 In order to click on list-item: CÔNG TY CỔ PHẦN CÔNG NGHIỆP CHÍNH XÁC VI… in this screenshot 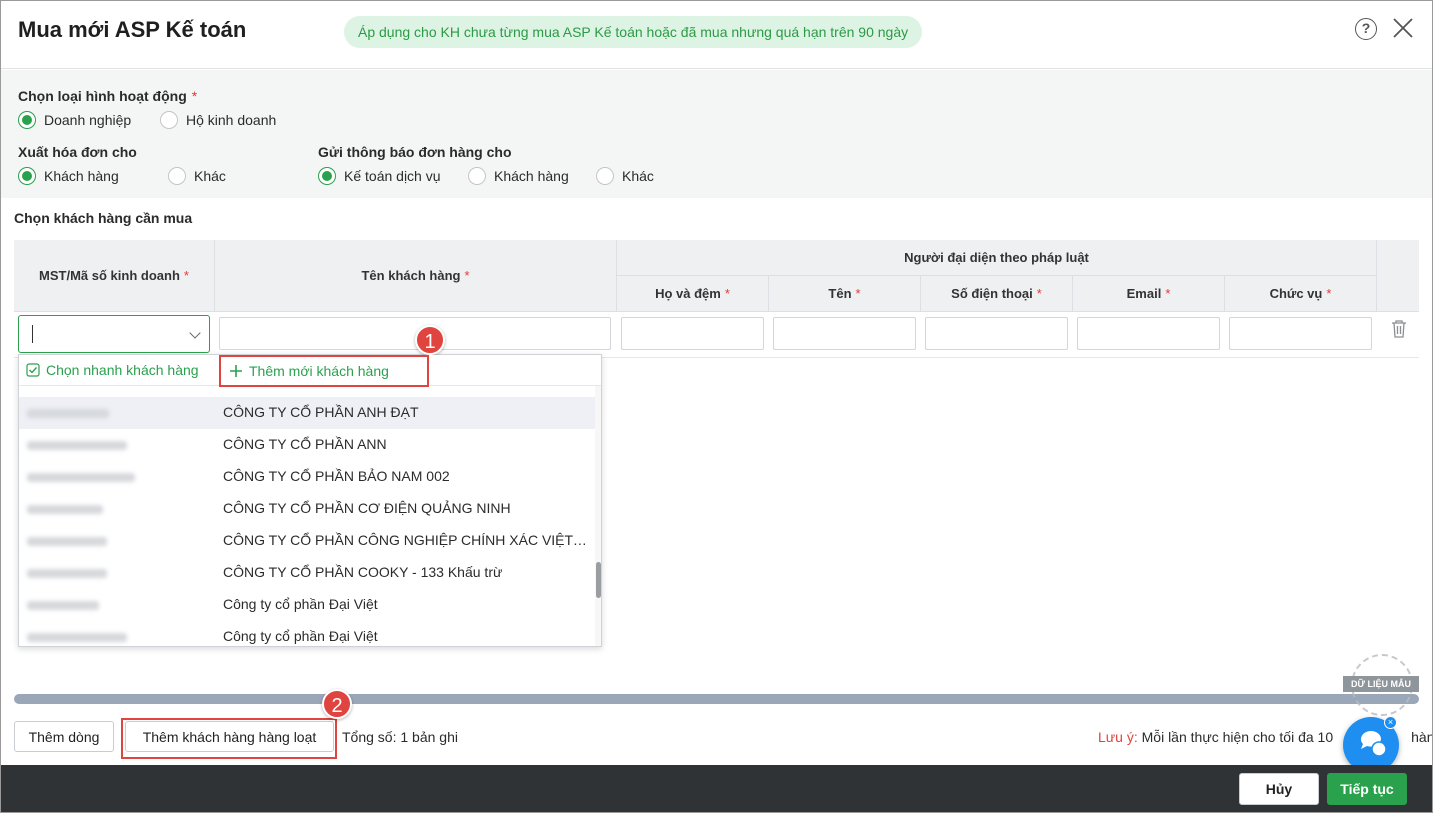, I will do `click(307, 541)`.